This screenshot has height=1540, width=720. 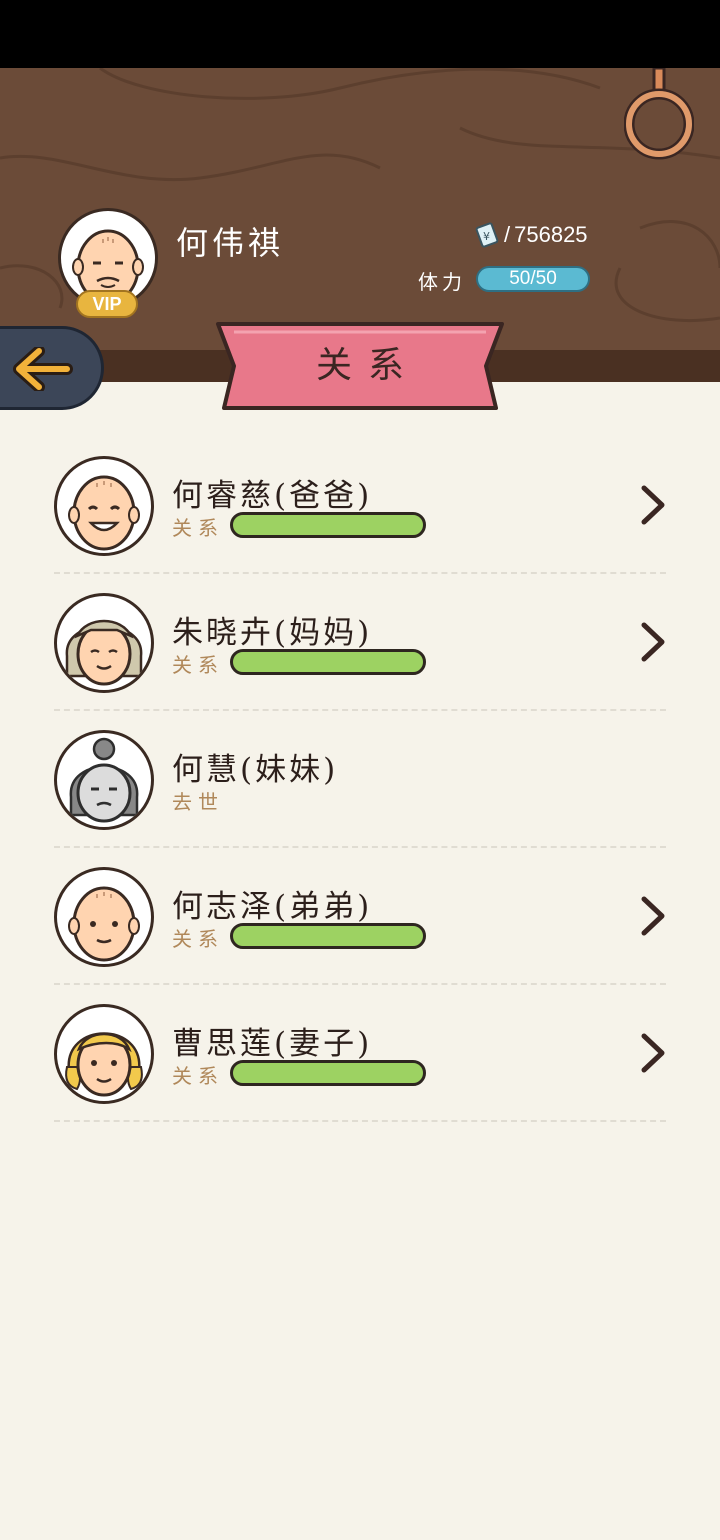 I want to click on relation-name: 何睿慈(爸爸), so click(x=272, y=496).